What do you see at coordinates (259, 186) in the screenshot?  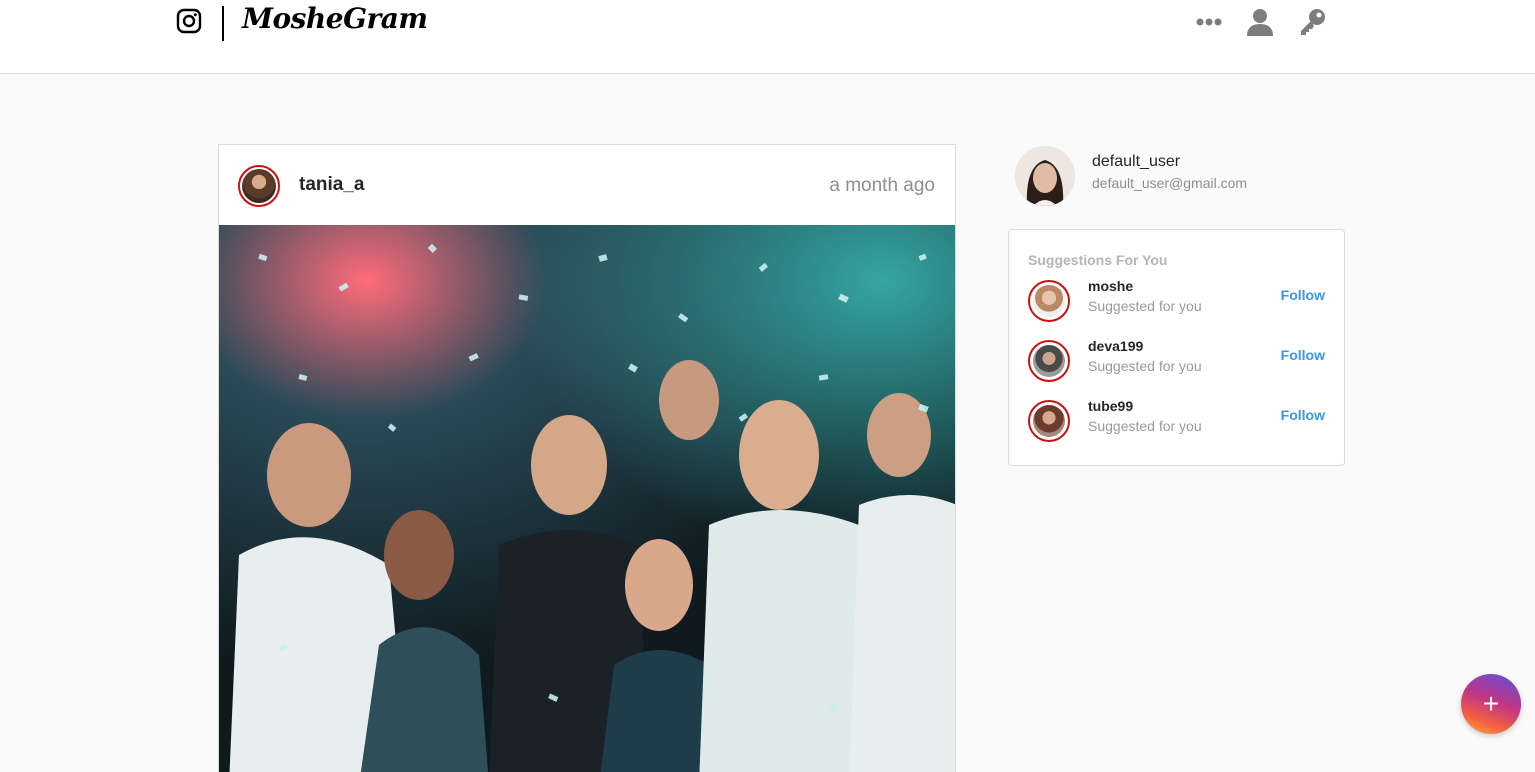 I see `post-author-avatar` at bounding box center [259, 186].